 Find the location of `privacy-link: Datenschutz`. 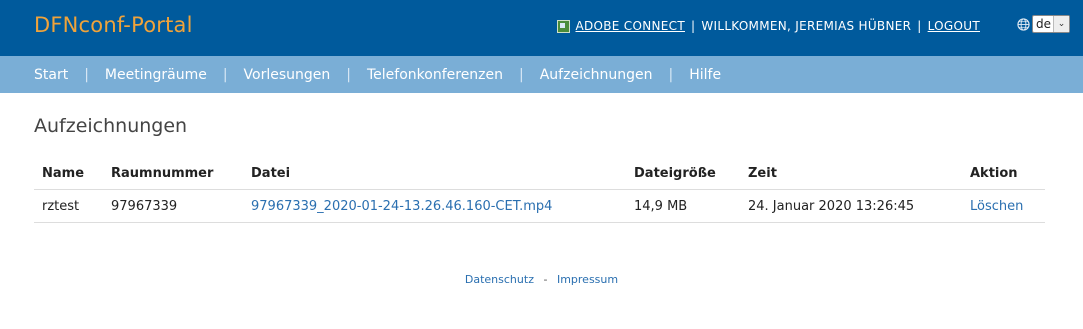

privacy-link: Datenschutz is located at coordinates (499, 279).